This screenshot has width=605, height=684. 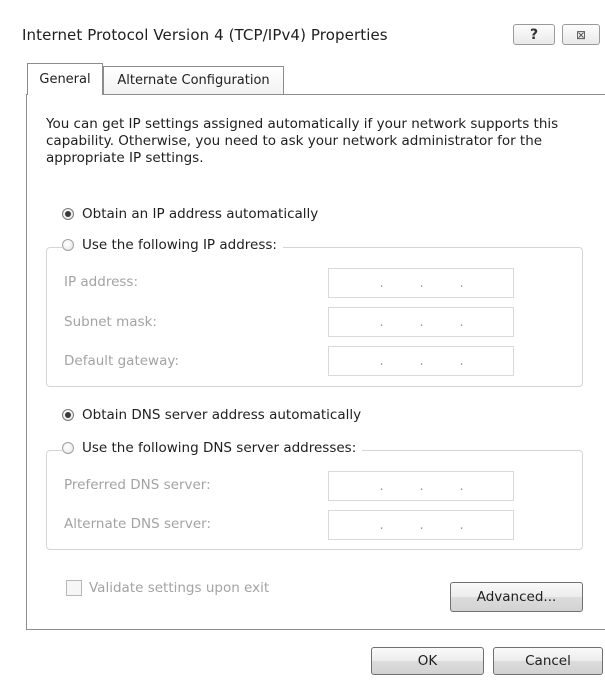 I want to click on subnet-mask-value: ., so click(x=381, y=322).